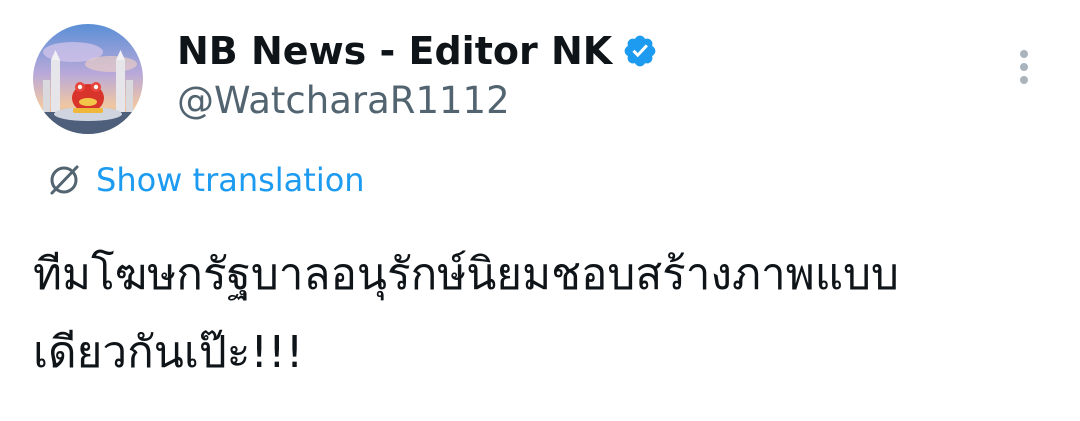 Image resolution: width=1080 pixels, height=421 pixels. I want to click on show-translation-button: Show translation, so click(204, 180).